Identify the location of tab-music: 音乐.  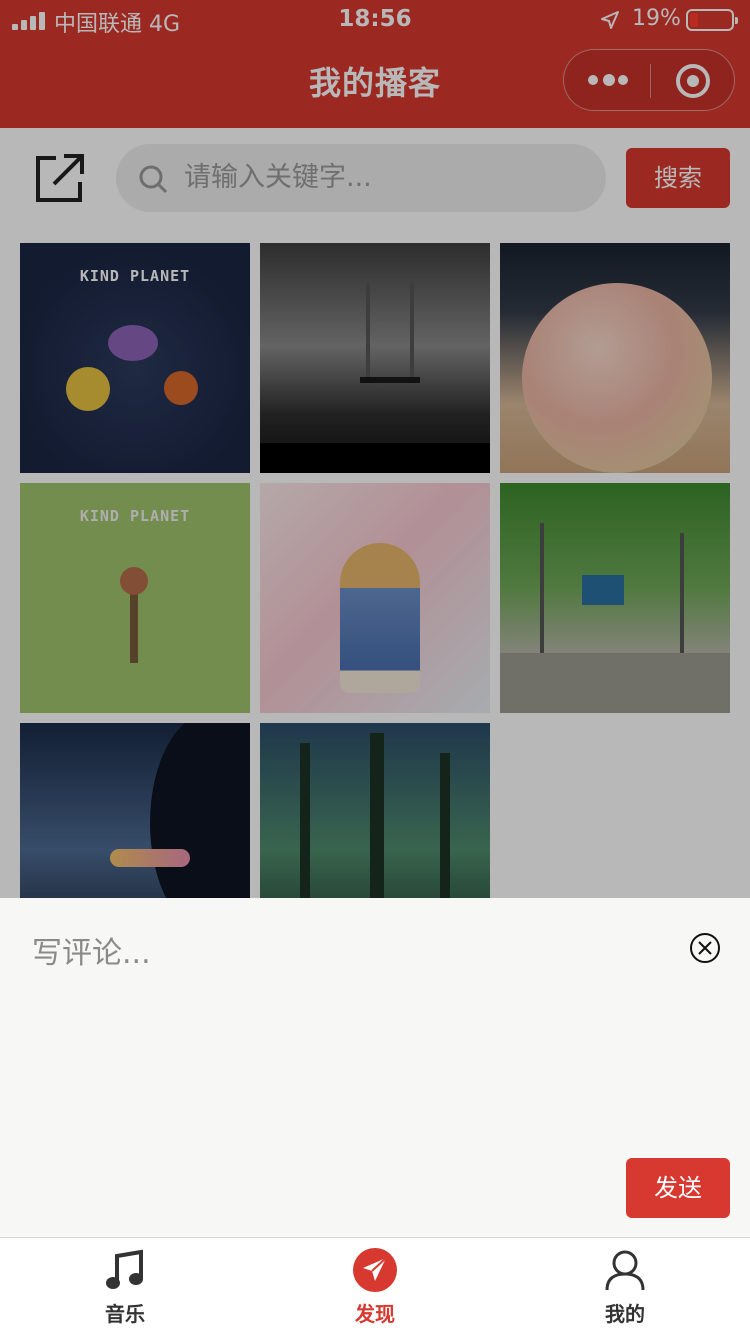
(125, 1286).